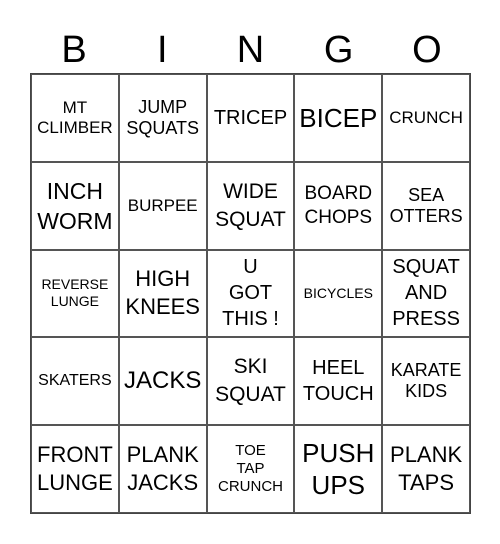  What do you see at coordinates (338, 205) in the screenshot?
I see `bingo-cell: BOARD CHOPS` at bounding box center [338, 205].